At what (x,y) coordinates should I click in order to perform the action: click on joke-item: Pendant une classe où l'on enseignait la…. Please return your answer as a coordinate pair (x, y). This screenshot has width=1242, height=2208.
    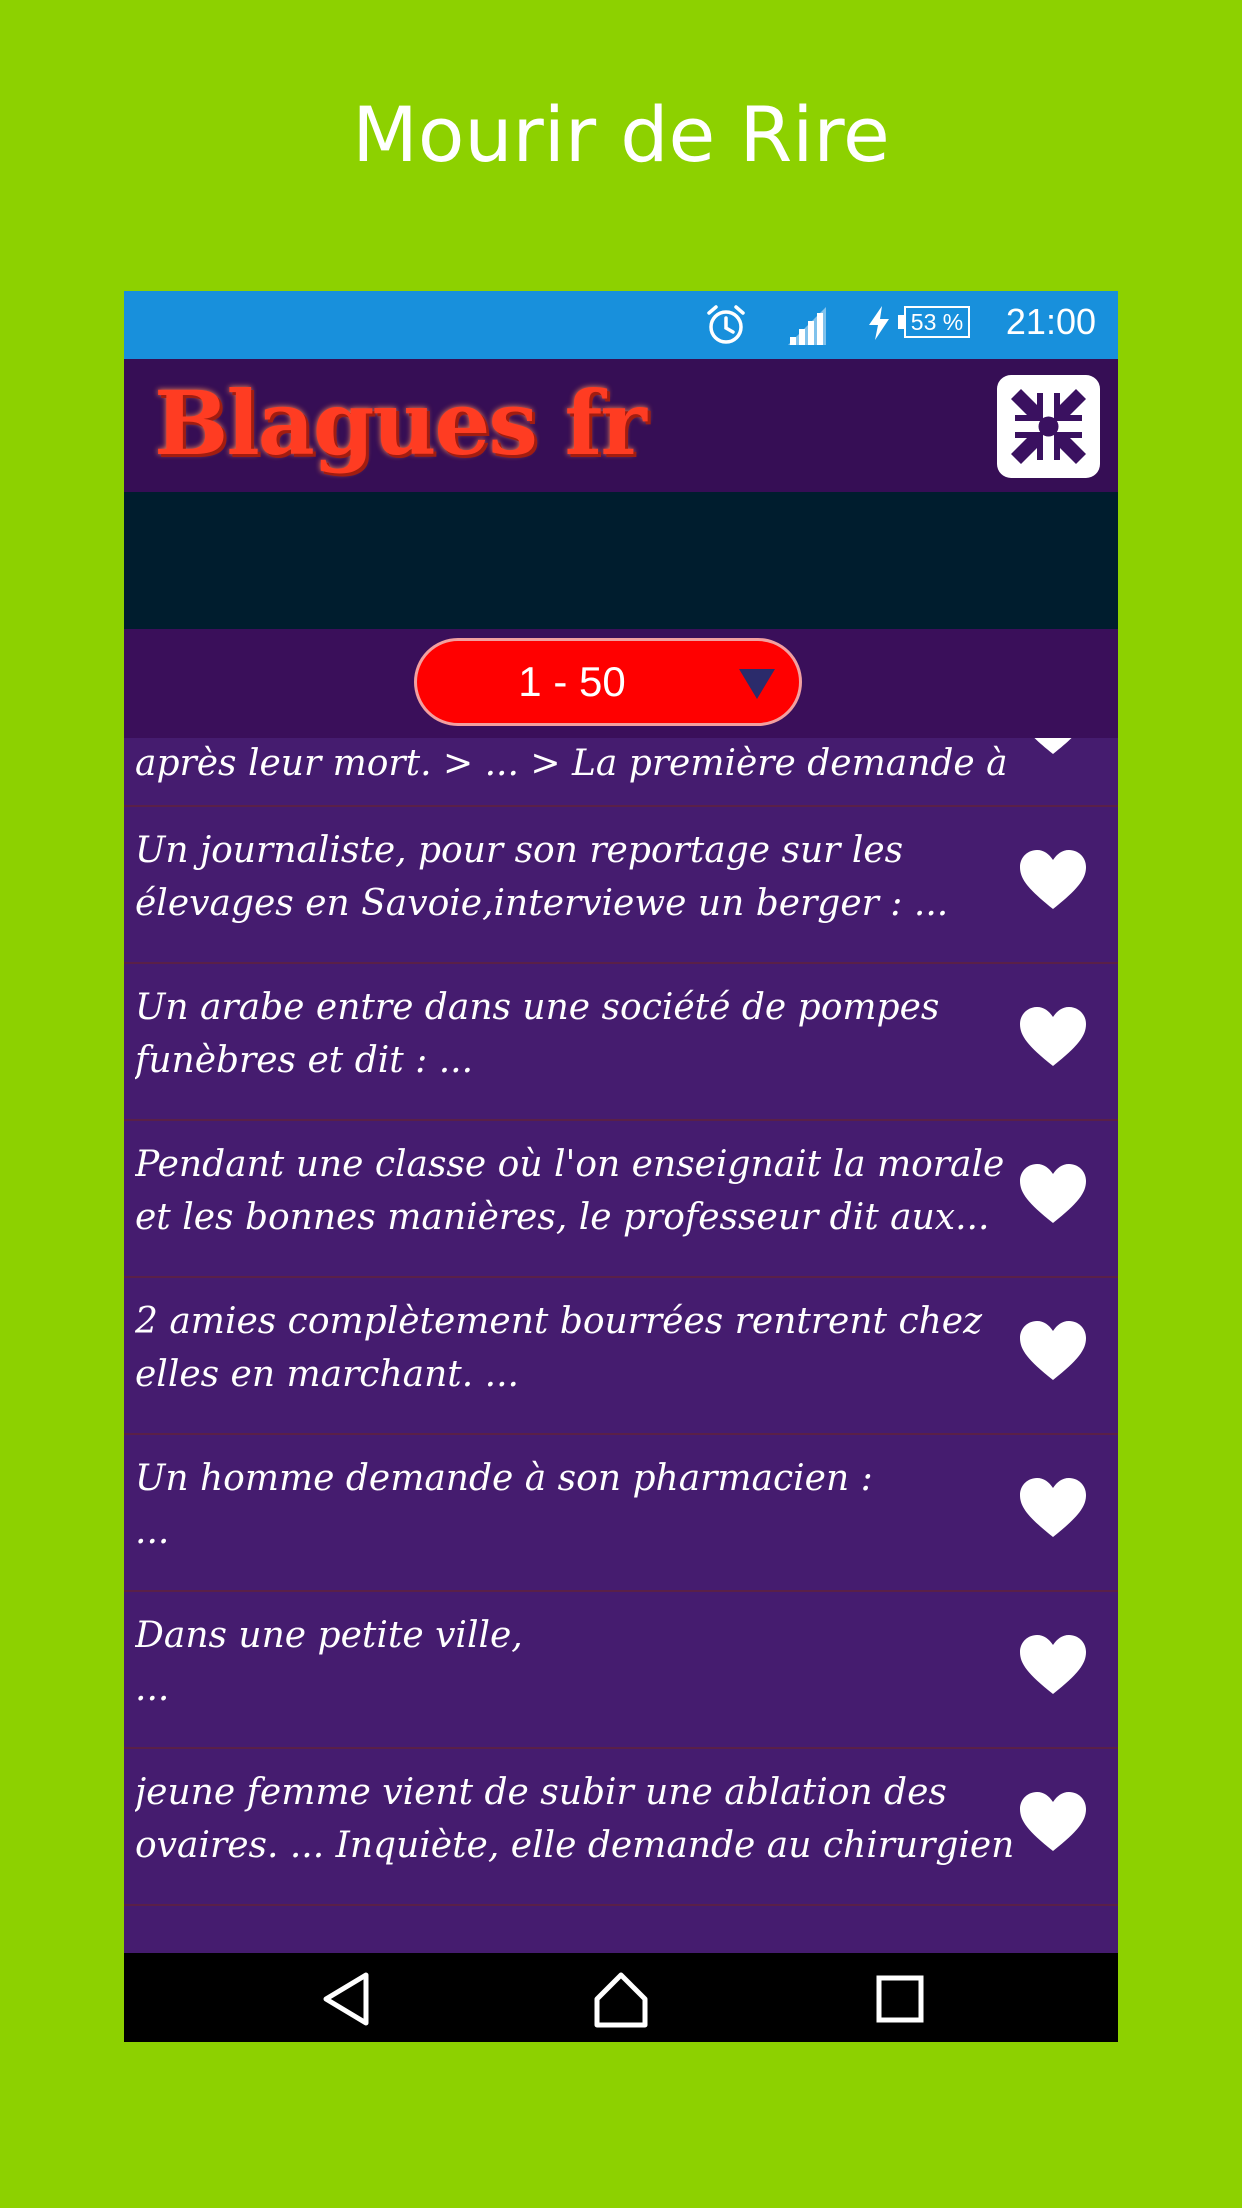
    Looking at the image, I should click on (621, 1199).